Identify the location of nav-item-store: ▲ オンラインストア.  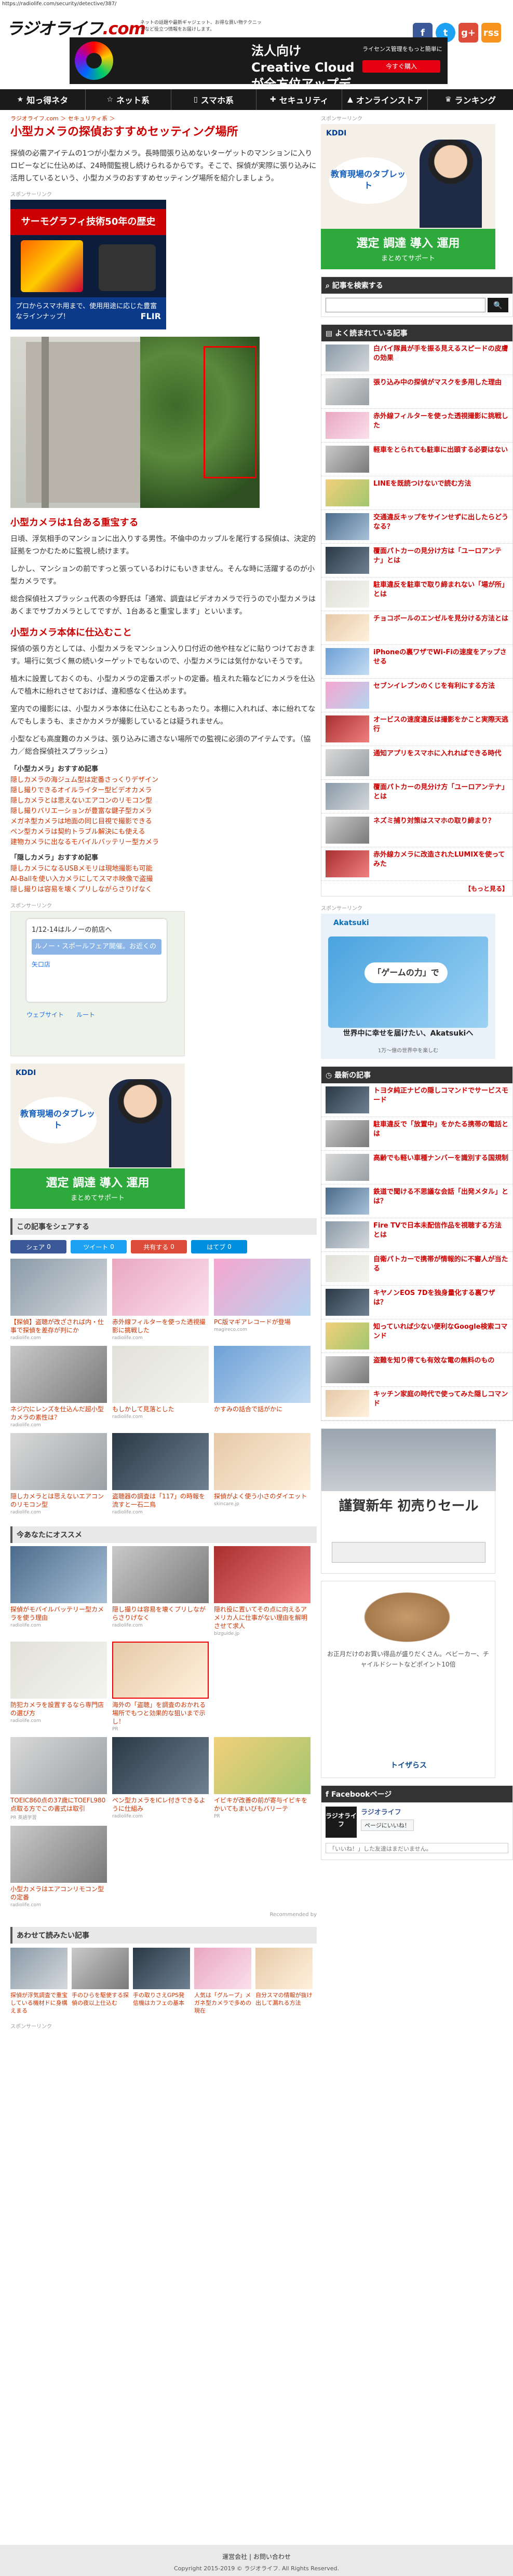
(385, 99).